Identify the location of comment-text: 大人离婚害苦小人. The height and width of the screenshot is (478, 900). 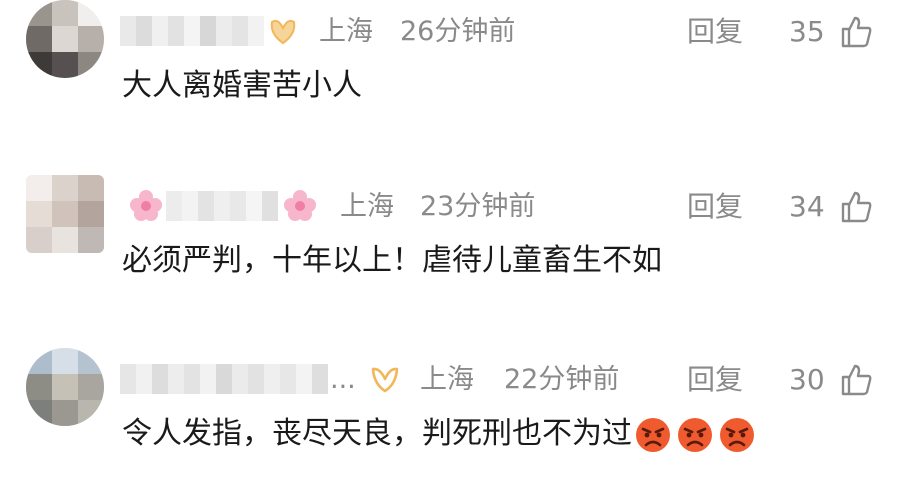
(242, 85).